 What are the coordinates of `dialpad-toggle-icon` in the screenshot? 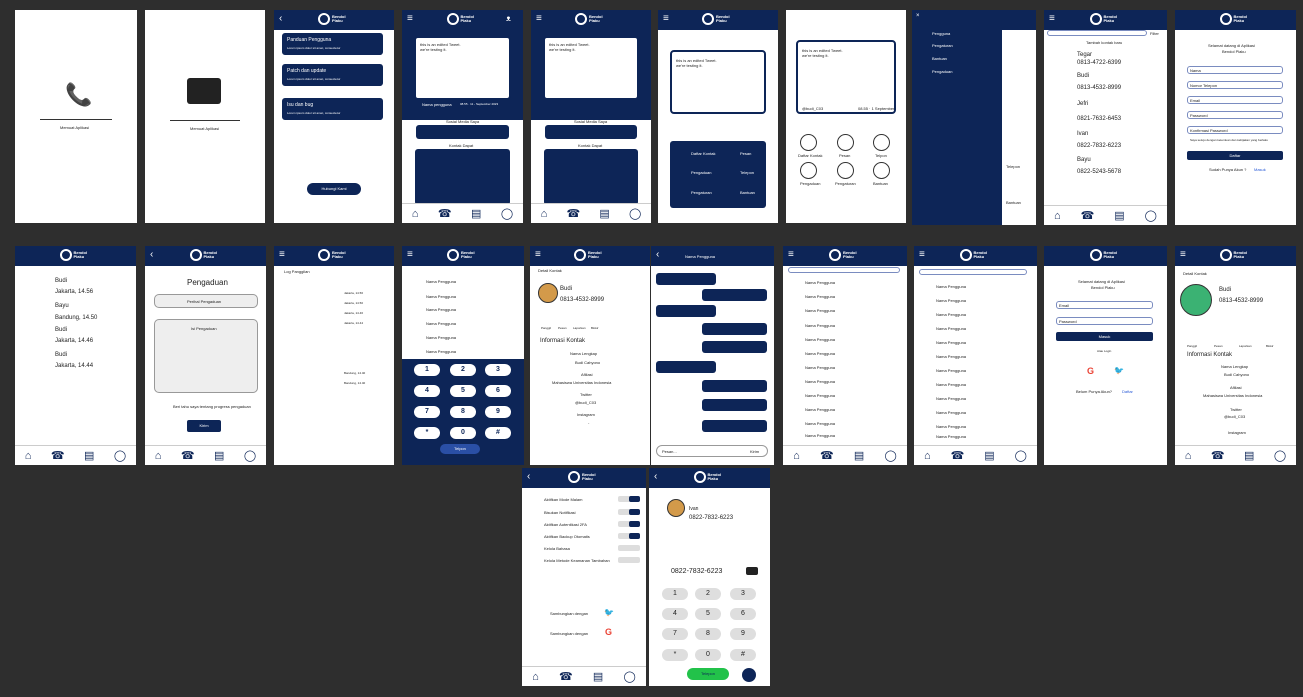 It's located at (749, 675).